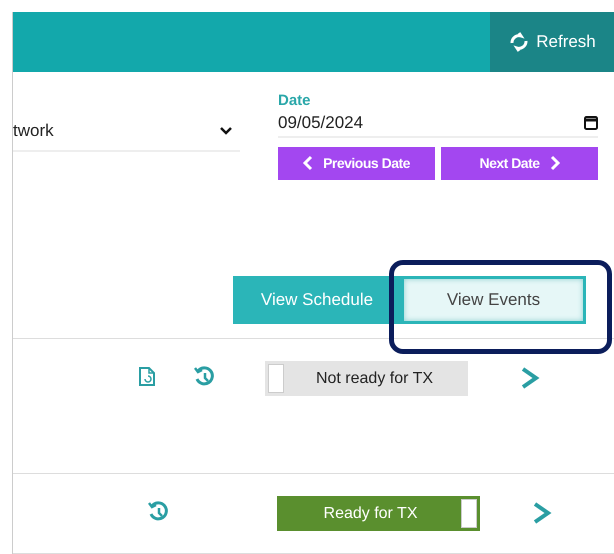  Describe the element at coordinates (519, 41) in the screenshot. I see `refresh-icon` at that location.